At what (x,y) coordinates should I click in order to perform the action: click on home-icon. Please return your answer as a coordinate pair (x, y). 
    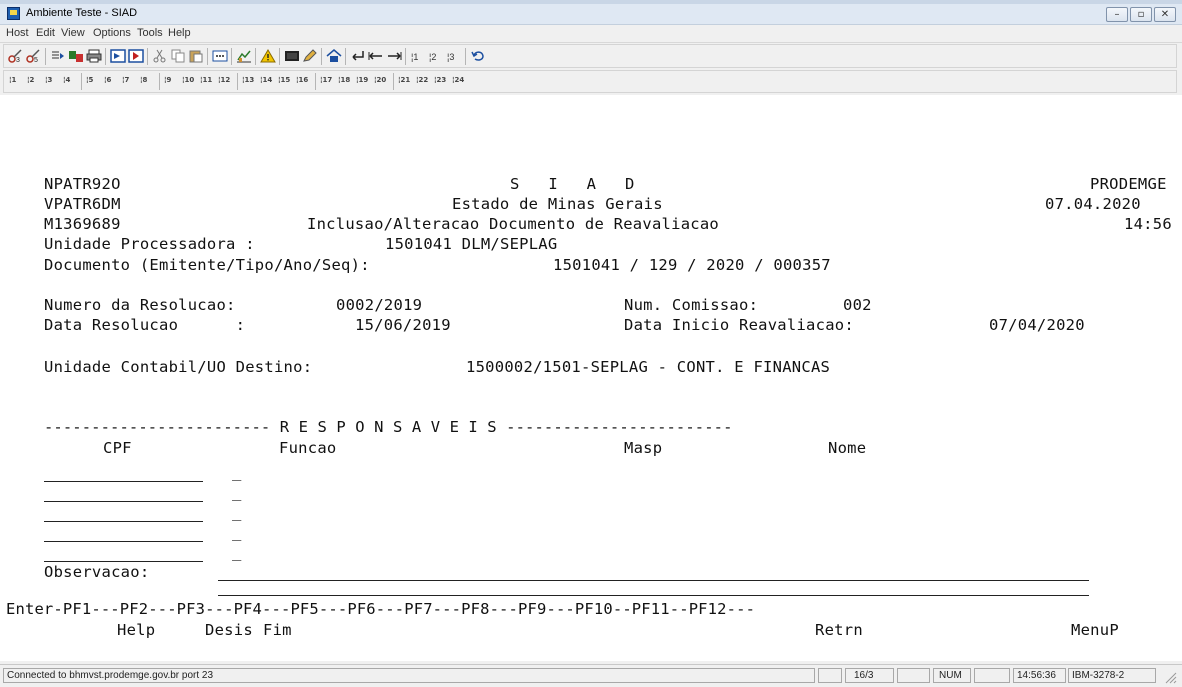
    Looking at the image, I should click on (334, 56).